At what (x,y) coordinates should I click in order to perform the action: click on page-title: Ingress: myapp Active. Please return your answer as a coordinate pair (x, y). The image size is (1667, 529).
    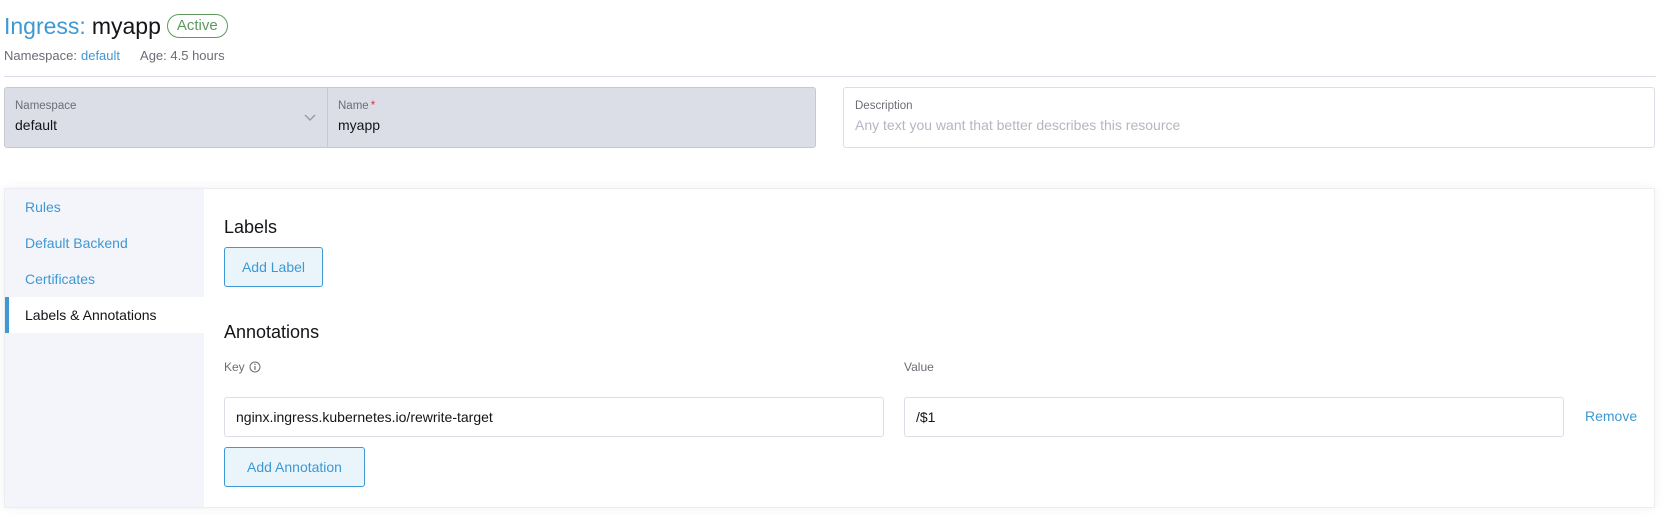
    Looking at the image, I should click on (116, 26).